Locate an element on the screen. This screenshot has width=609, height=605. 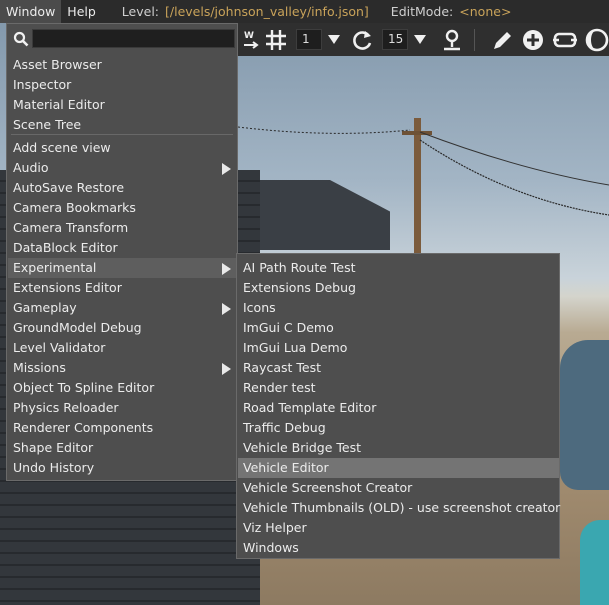
snap-value-field: 1 is located at coordinates (309, 39).